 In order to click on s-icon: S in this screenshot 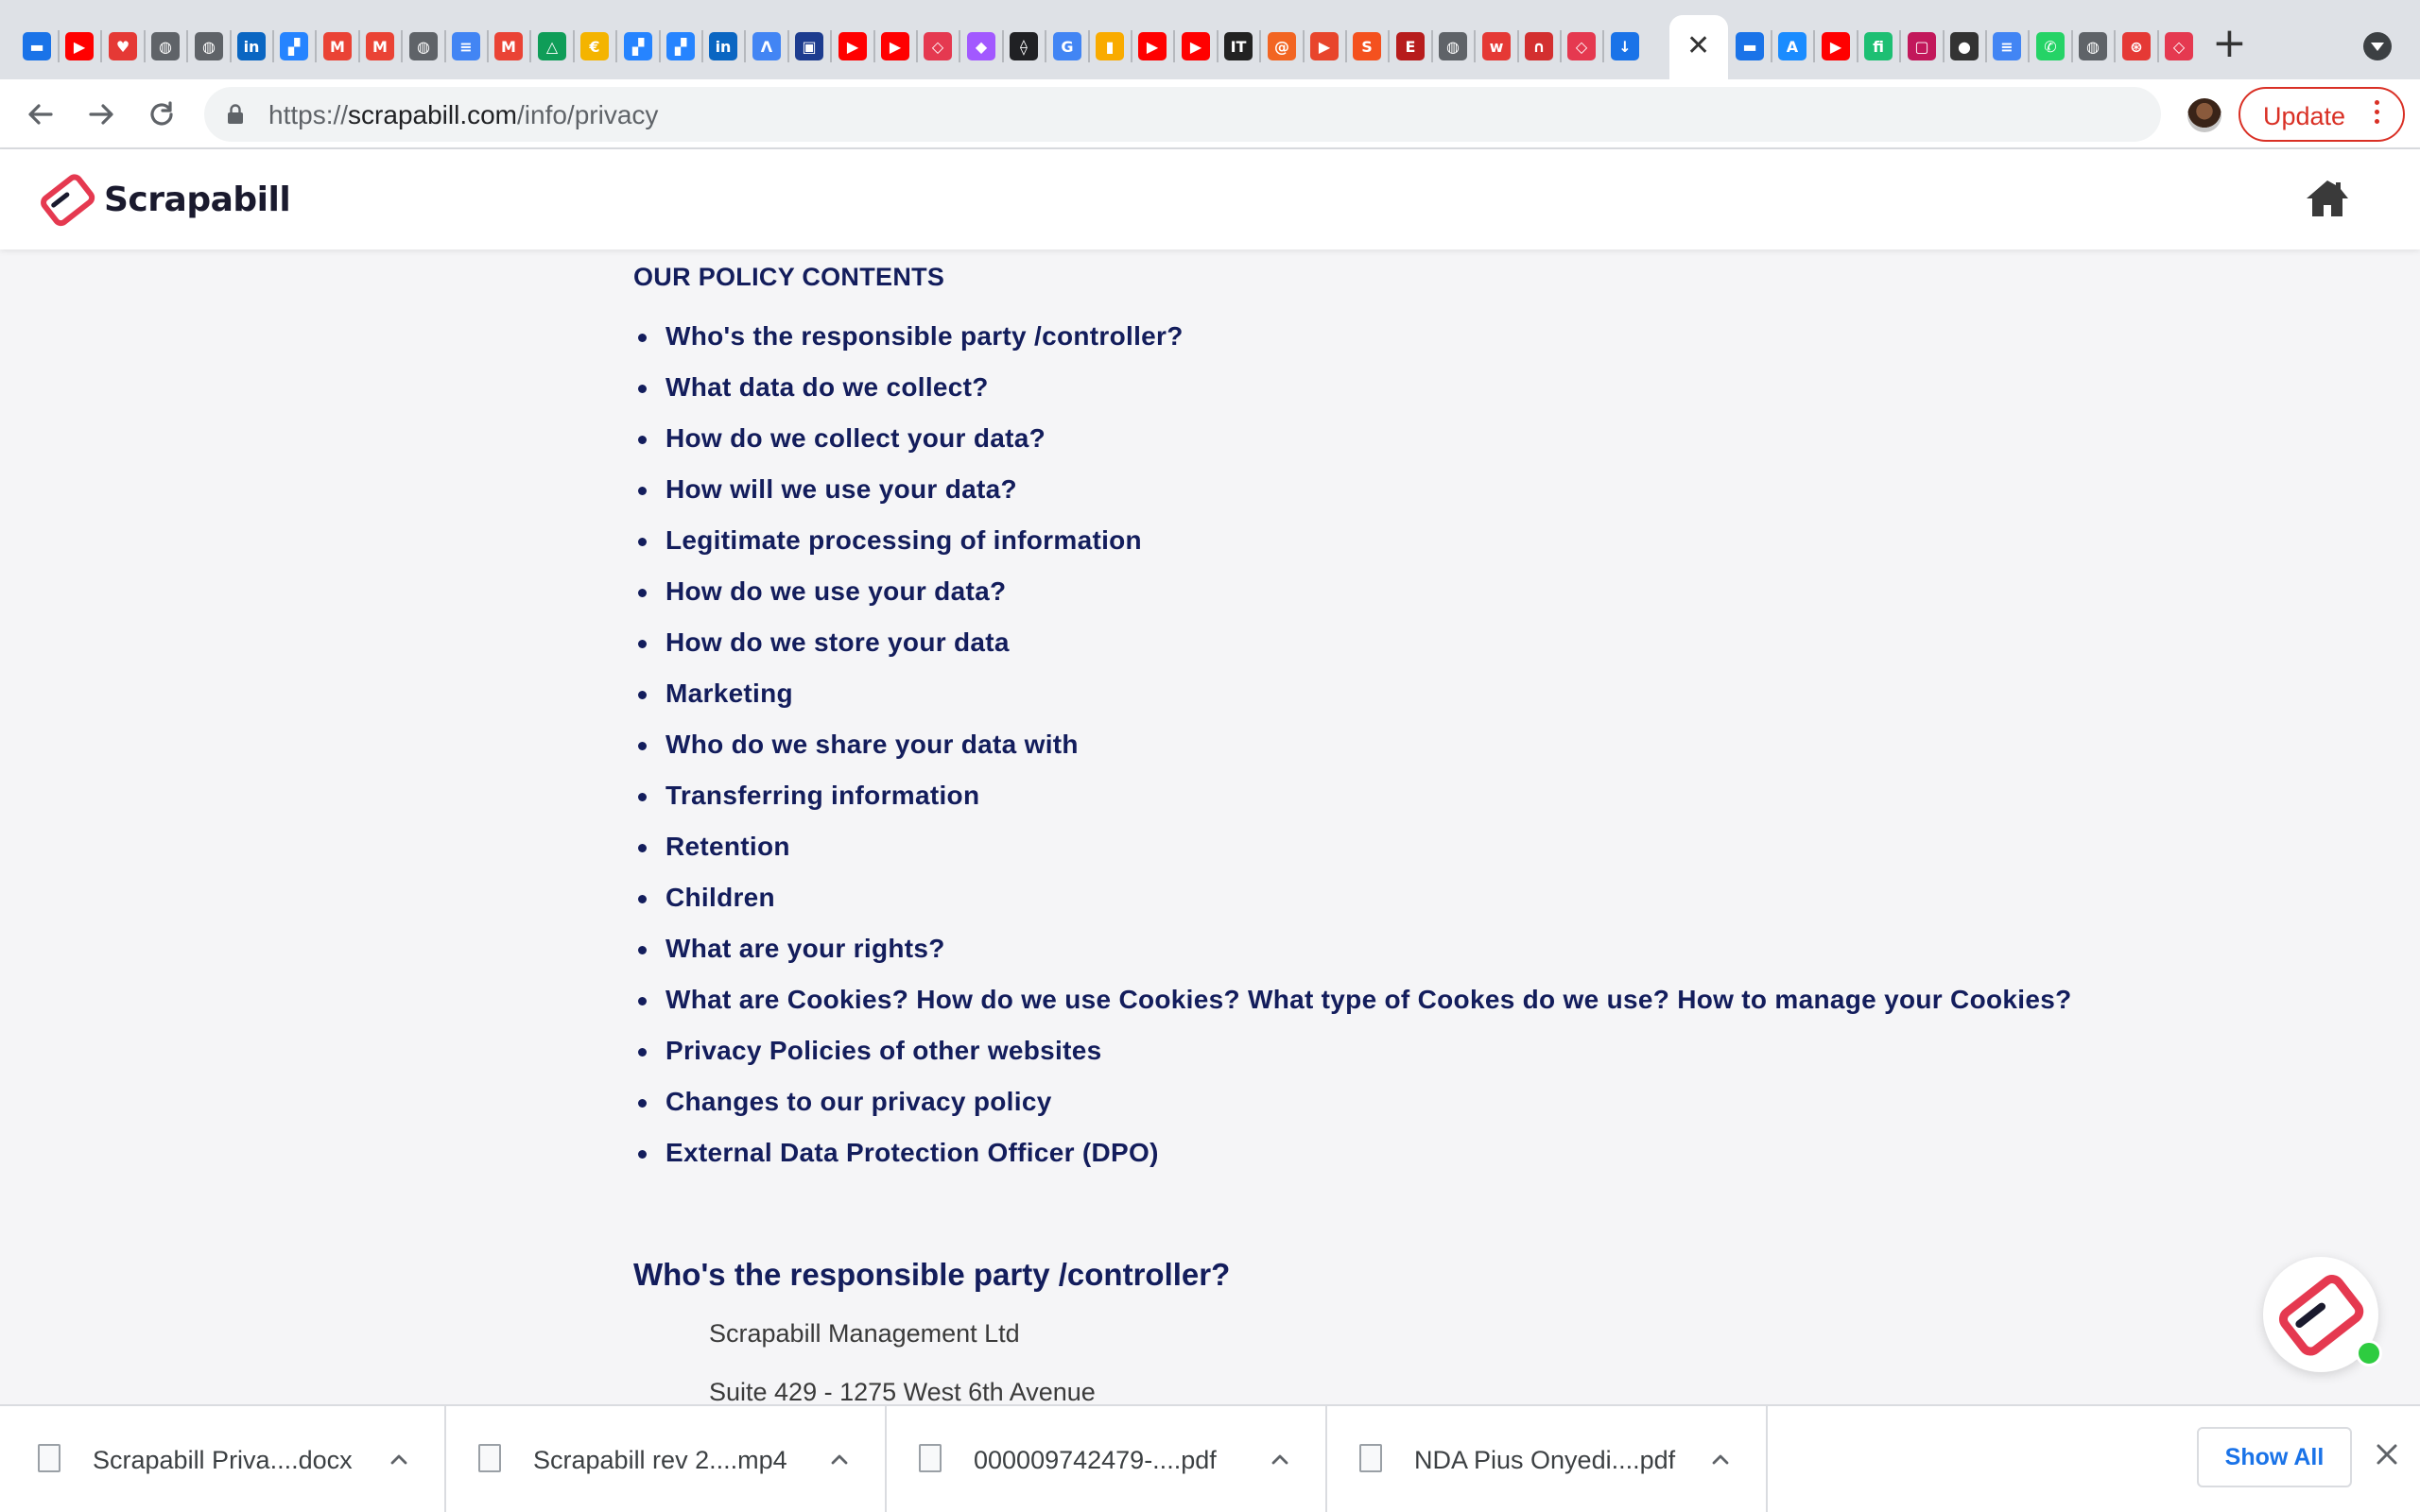, I will do `click(1367, 46)`.